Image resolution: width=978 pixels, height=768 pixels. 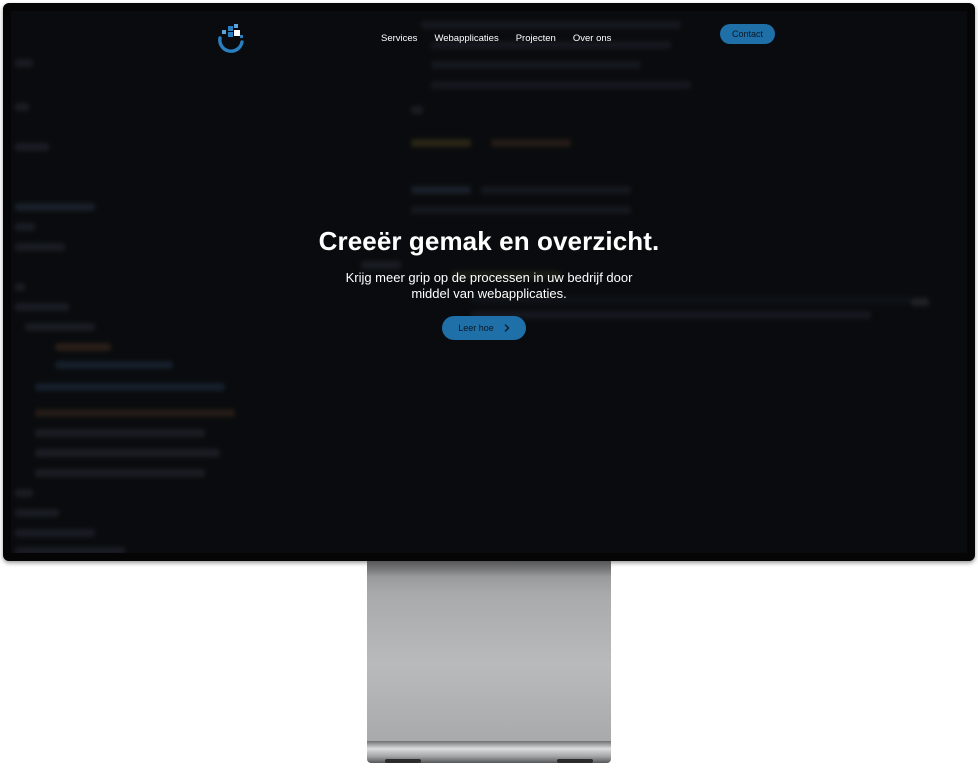 I want to click on hero-title: Creeër gemak en overzicht., so click(x=489, y=241).